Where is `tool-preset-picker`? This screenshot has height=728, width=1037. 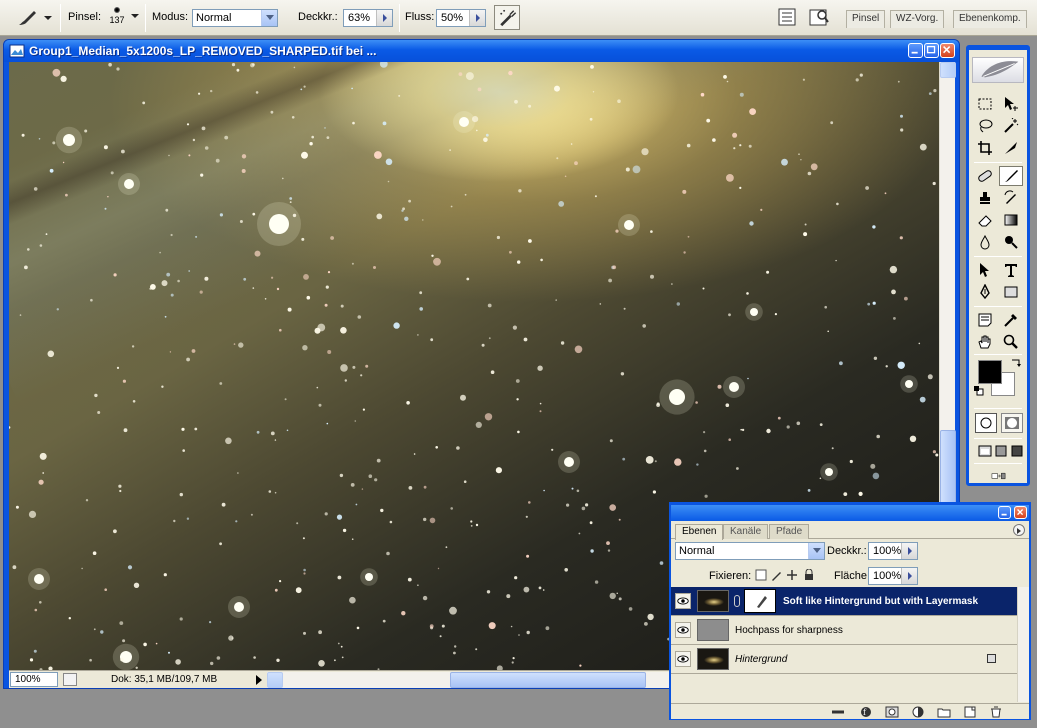 tool-preset-picker is located at coordinates (31, 18).